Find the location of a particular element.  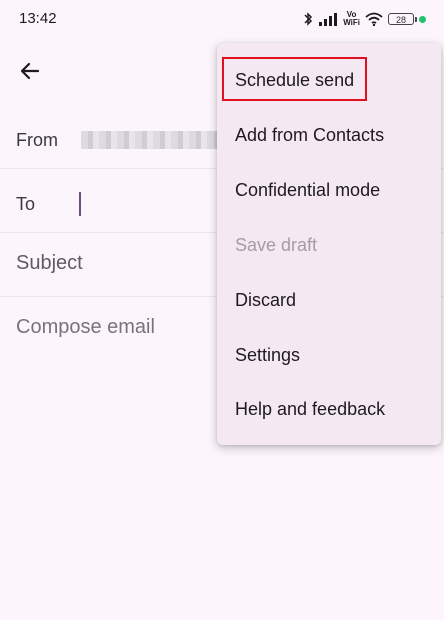

status-icons: Vo WiFi 28 is located at coordinates (364, 19).